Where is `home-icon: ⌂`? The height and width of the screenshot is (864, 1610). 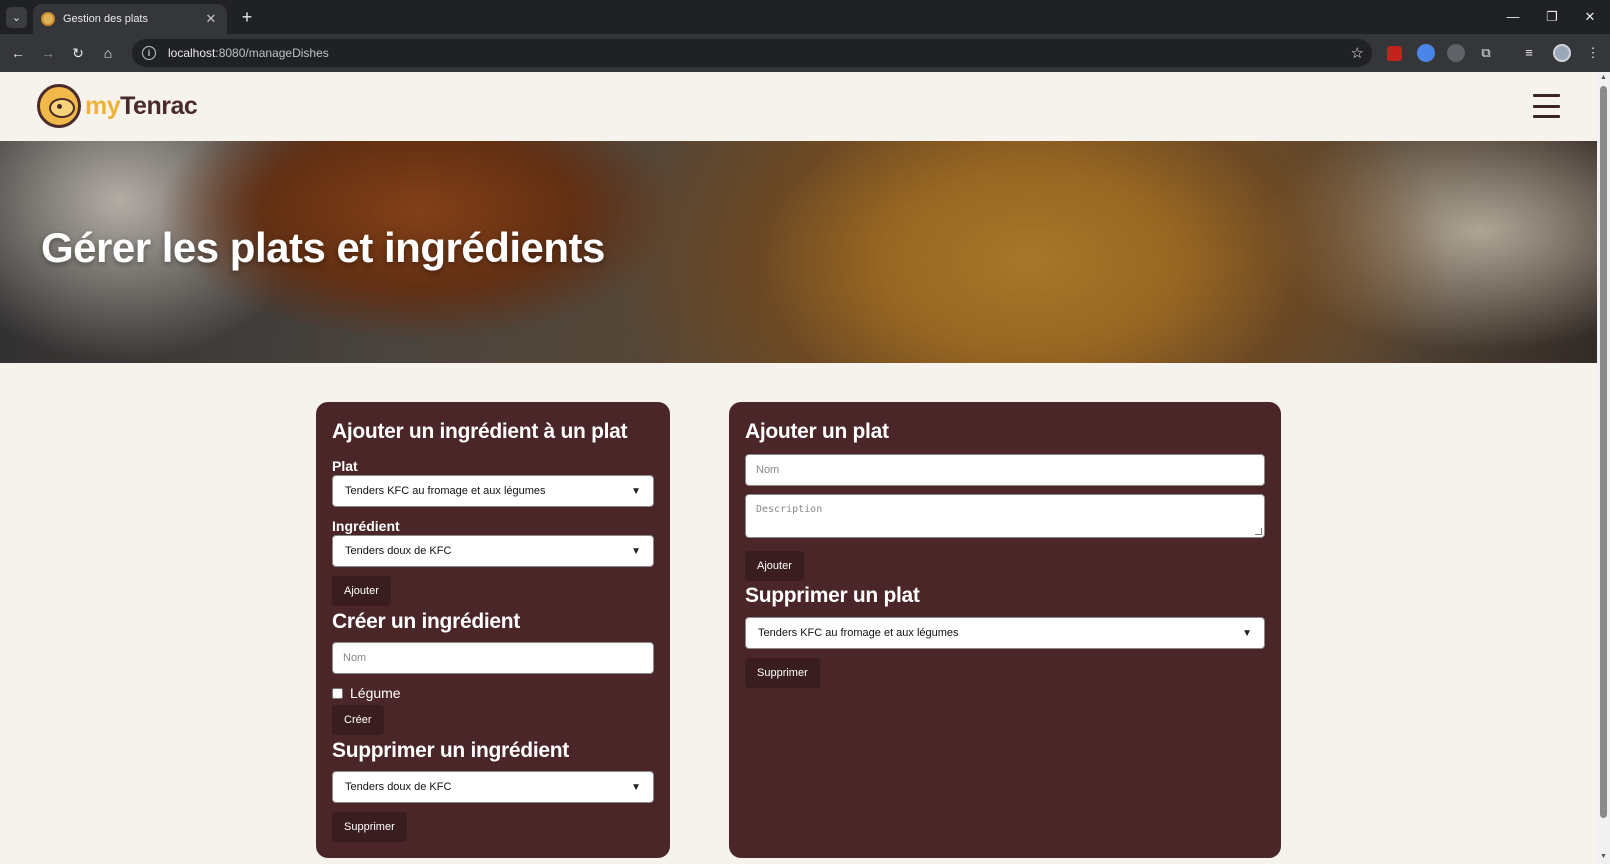
home-icon: ⌂ is located at coordinates (108, 53).